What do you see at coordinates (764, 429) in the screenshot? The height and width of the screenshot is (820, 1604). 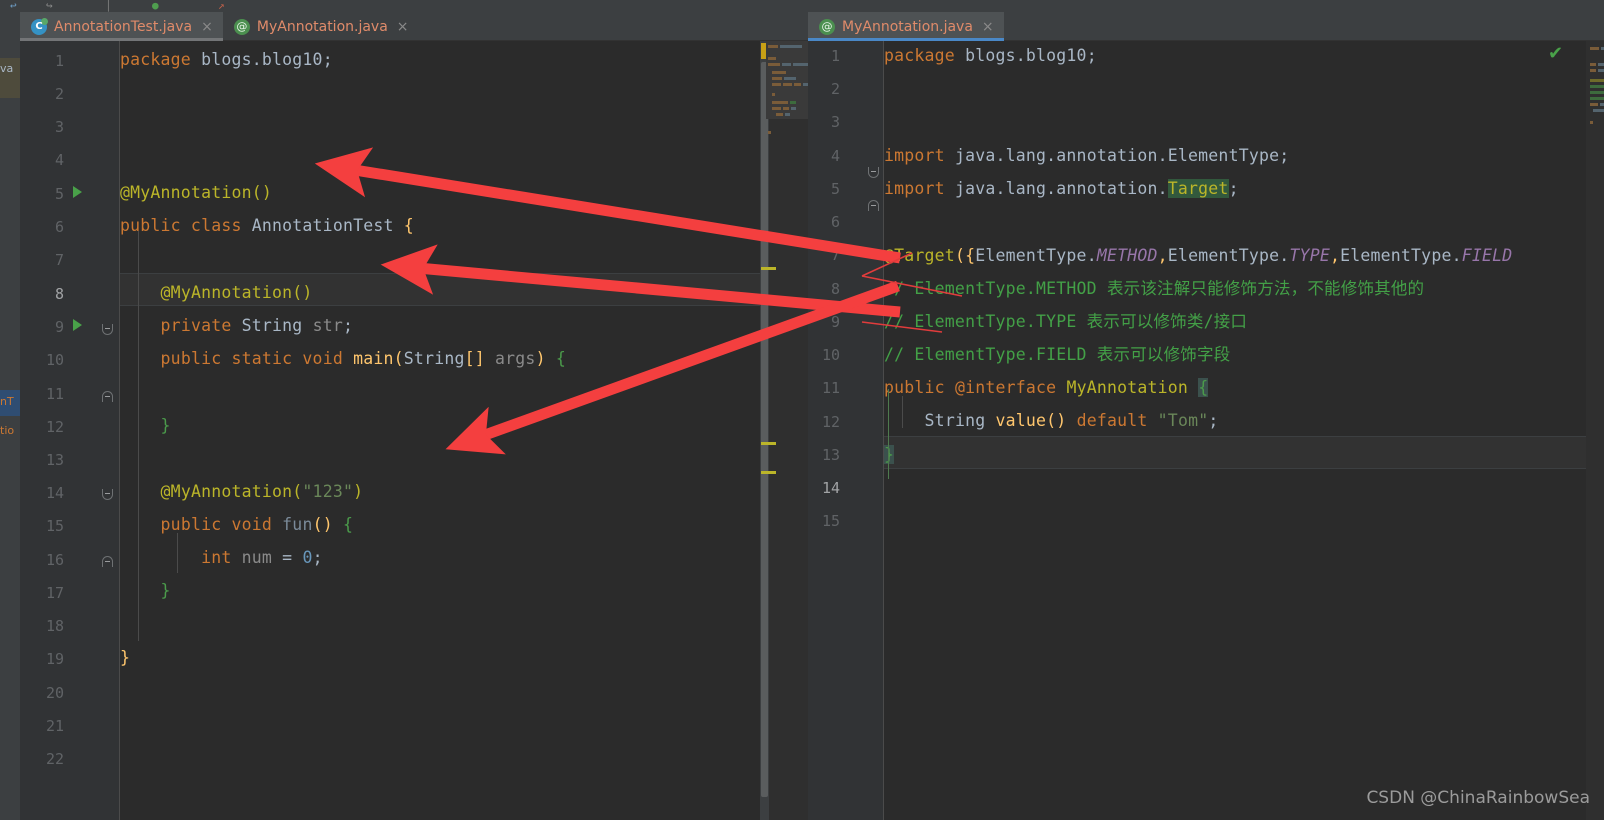 I see `editor-scrollbar-thumb` at bounding box center [764, 429].